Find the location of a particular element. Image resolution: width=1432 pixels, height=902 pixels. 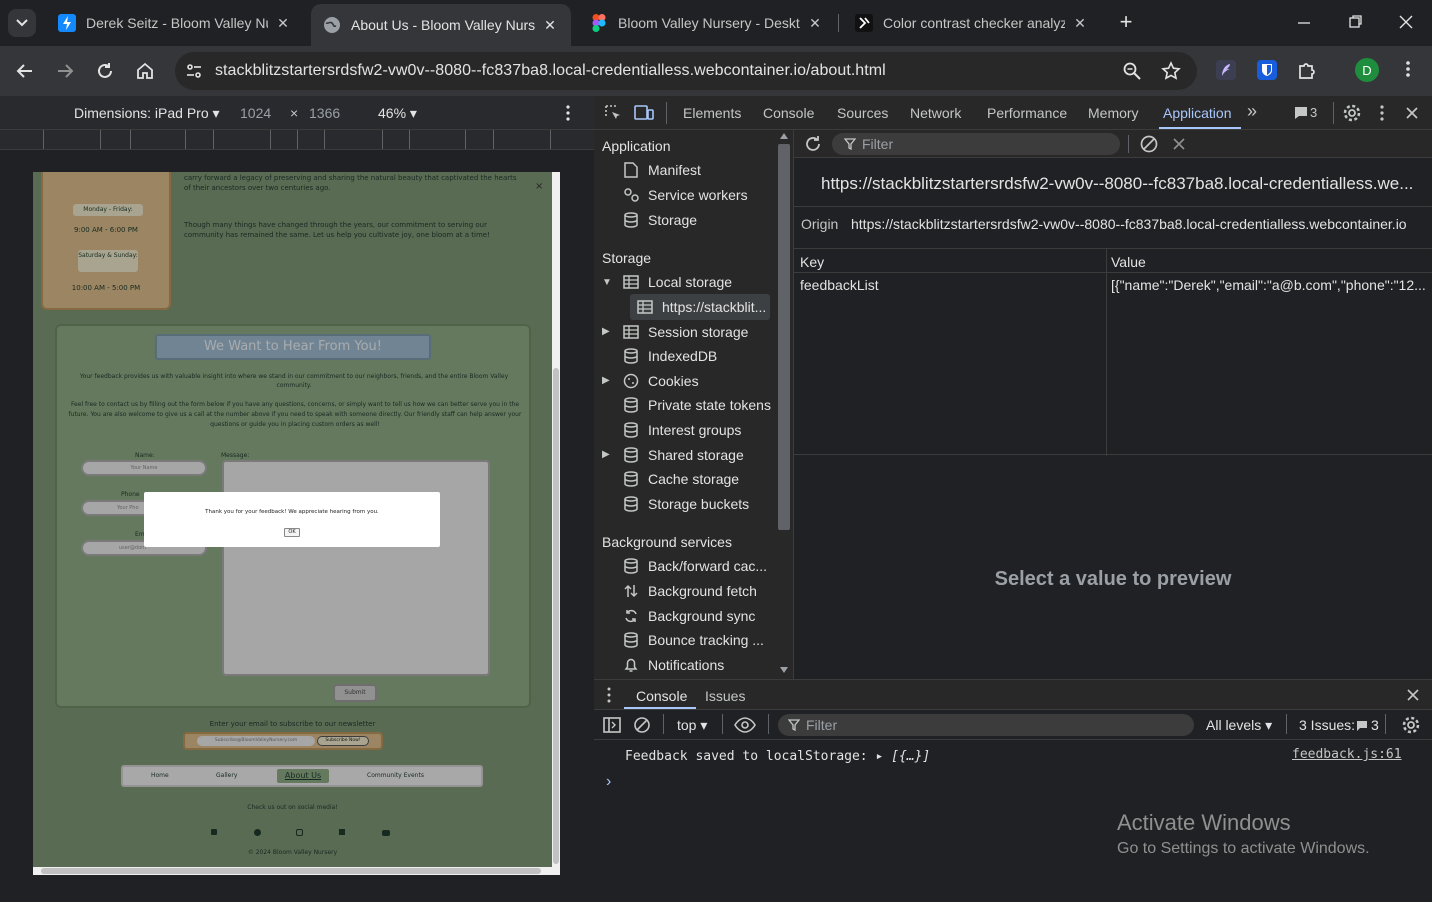

forward-button is located at coordinates (65, 71).